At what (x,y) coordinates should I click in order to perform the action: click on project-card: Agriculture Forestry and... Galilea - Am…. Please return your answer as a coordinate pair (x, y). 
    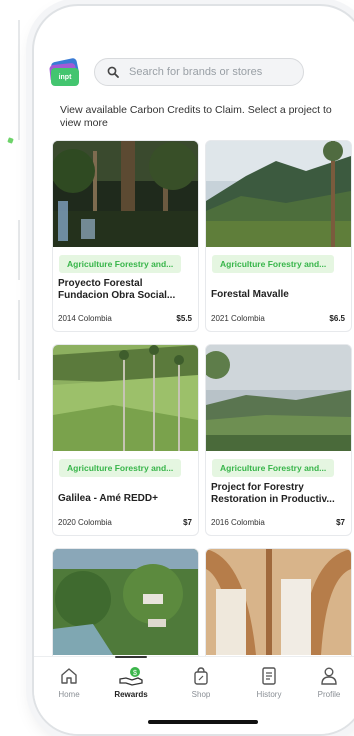
    Looking at the image, I should click on (125, 440).